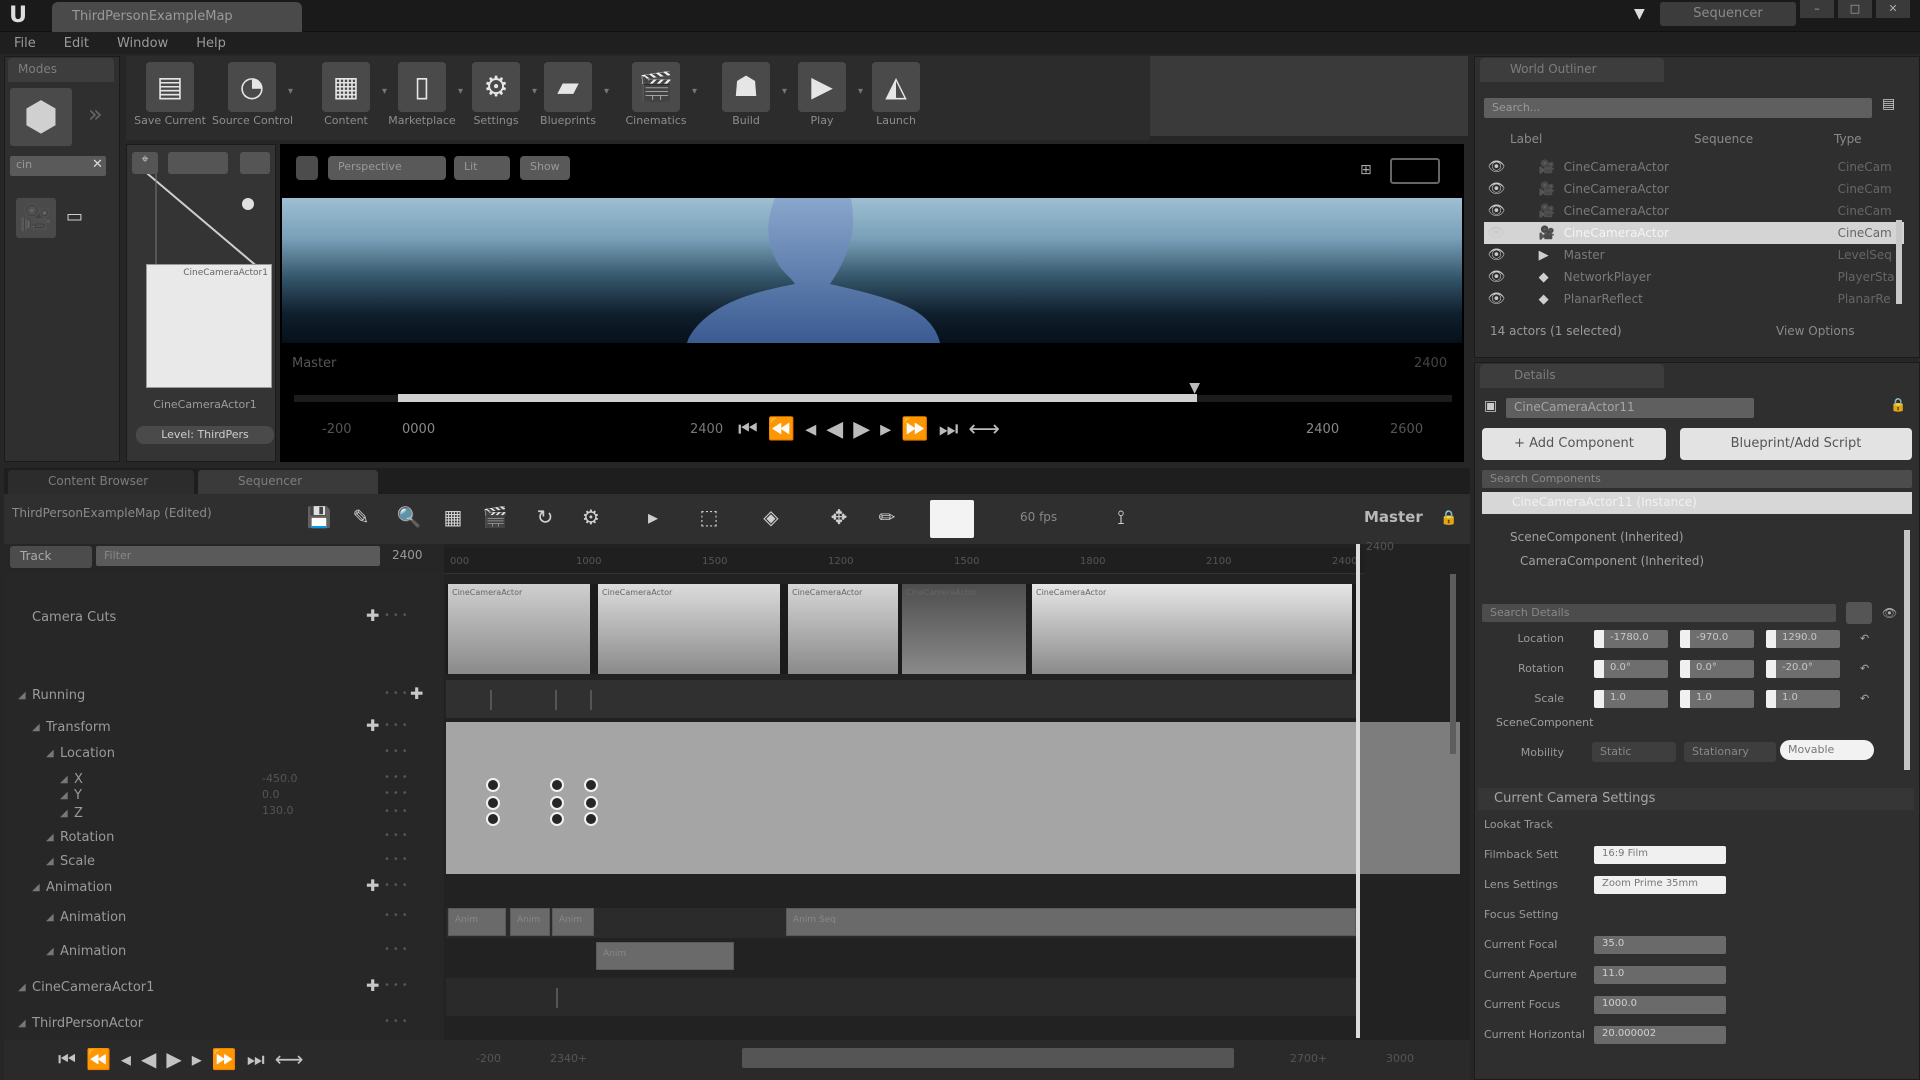 This screenshot has height=1080, width=1920. Describe the element at coordinates (1393, 517) in the screenshot. I see `sequence-breadcrumb: Master` at that location.